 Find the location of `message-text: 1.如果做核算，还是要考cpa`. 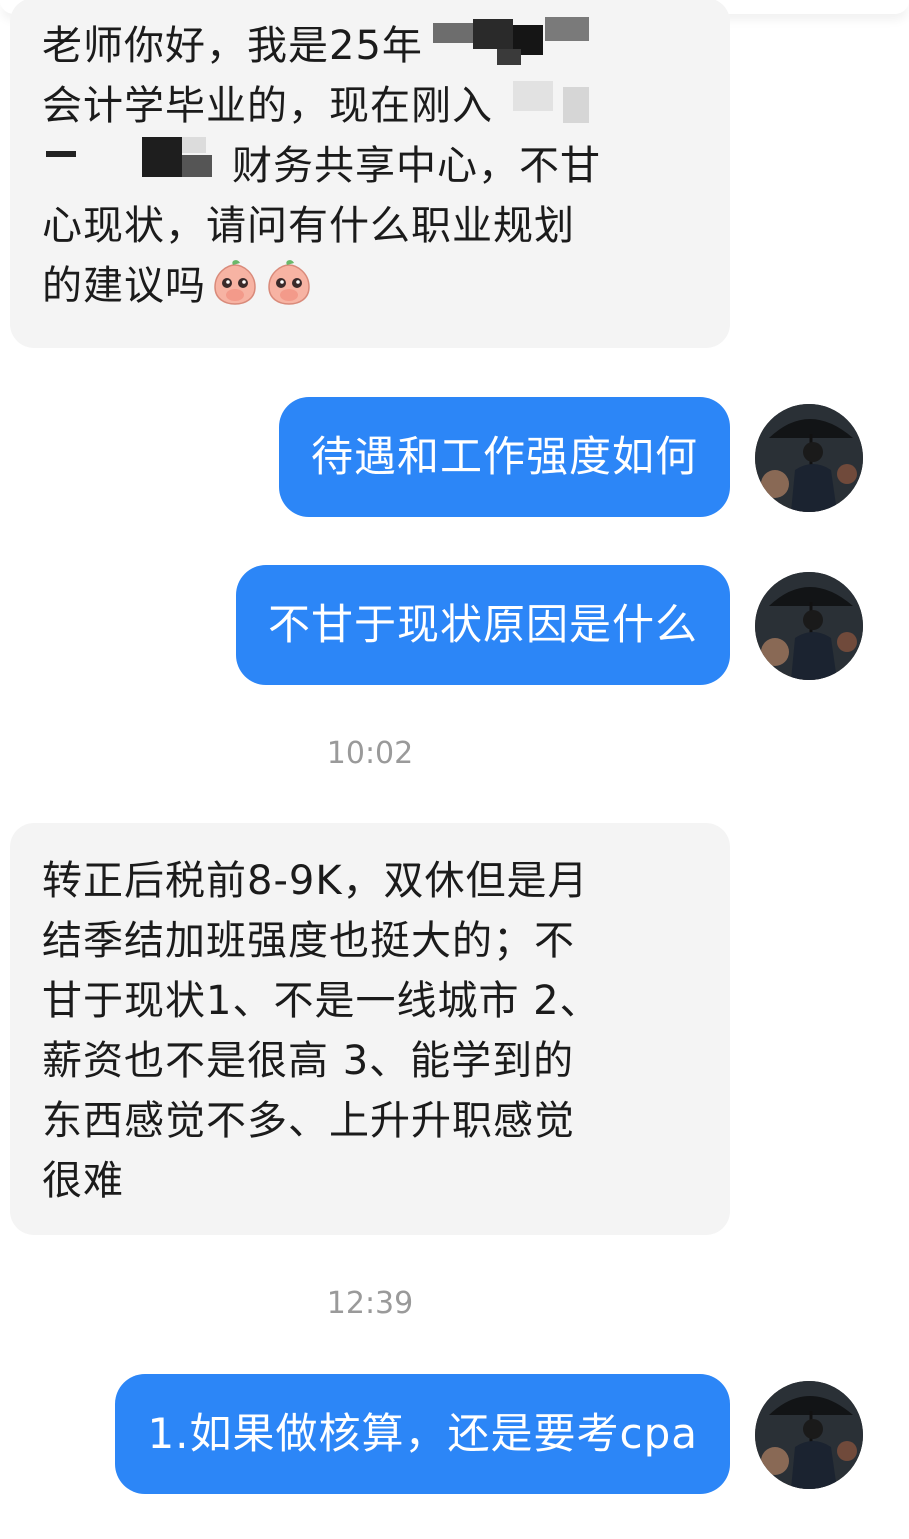

message-text: 1.如果做核算，还是要考cpa is located at coordinates (422, 1433).